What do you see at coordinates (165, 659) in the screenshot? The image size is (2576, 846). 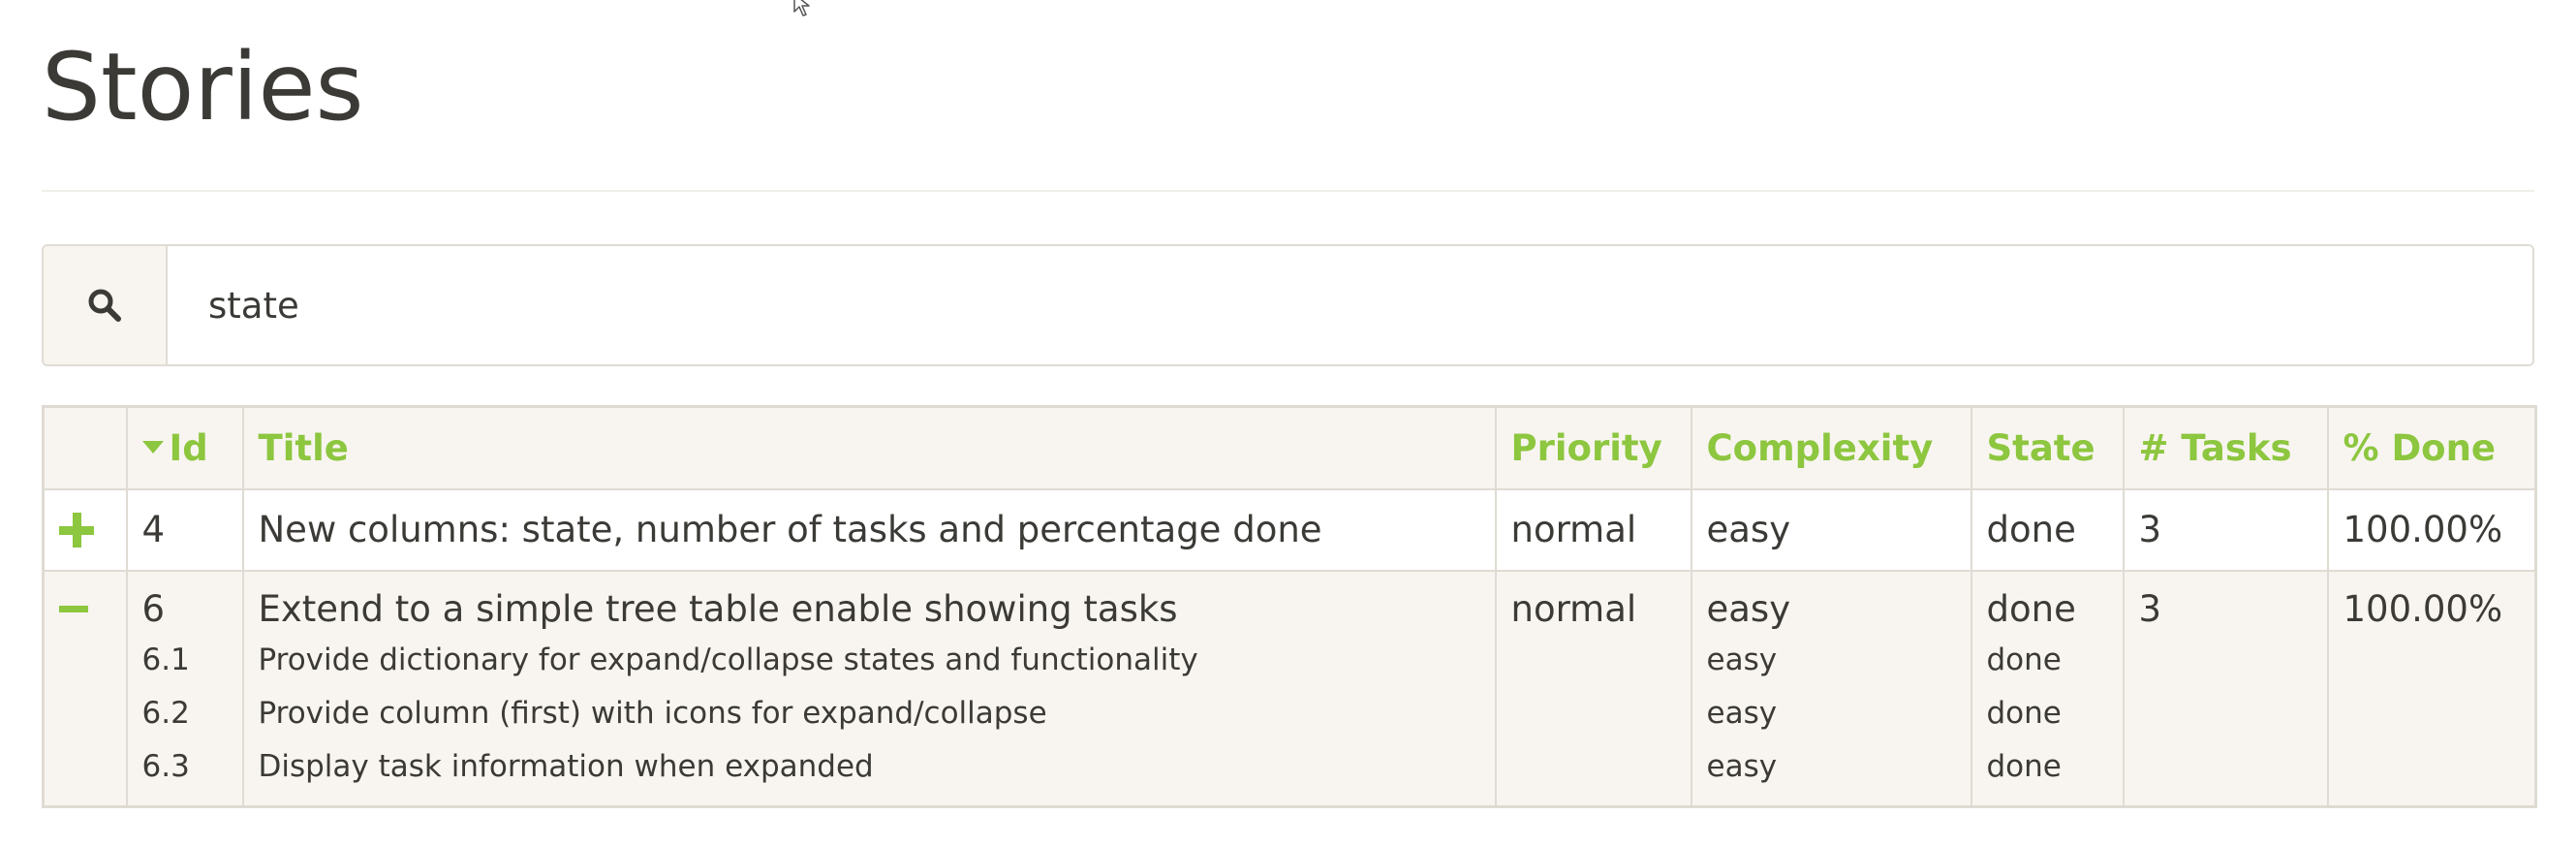 I see `task-id: 6.1` at bounding box center [165, 659].